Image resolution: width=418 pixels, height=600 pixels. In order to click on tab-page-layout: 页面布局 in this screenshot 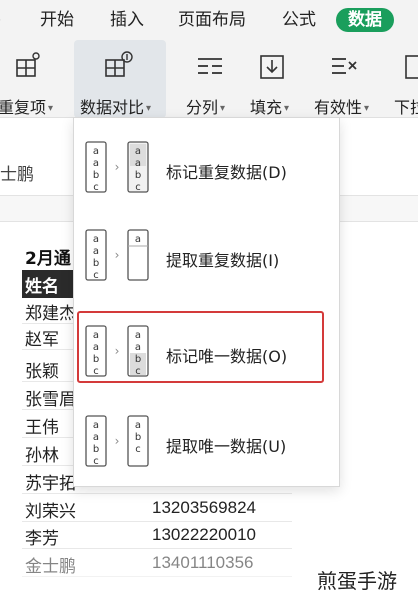, I will do `click(212, 20)`.